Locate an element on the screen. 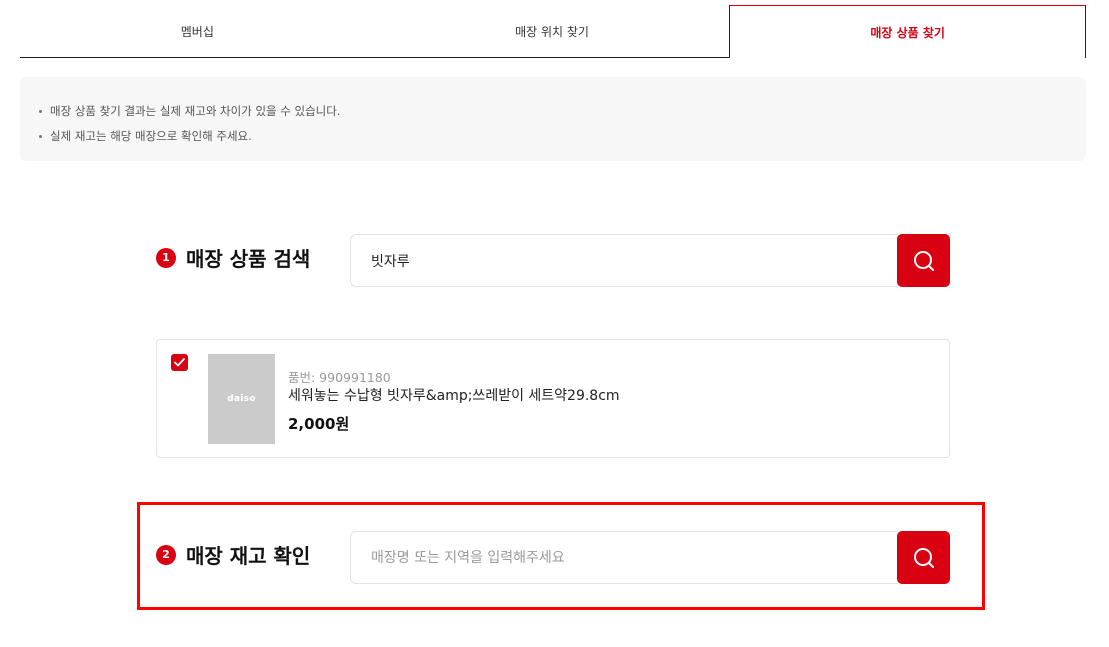 This screenshot has width=1109, height=647. product-checkbox is located at coordinates (179, 362).